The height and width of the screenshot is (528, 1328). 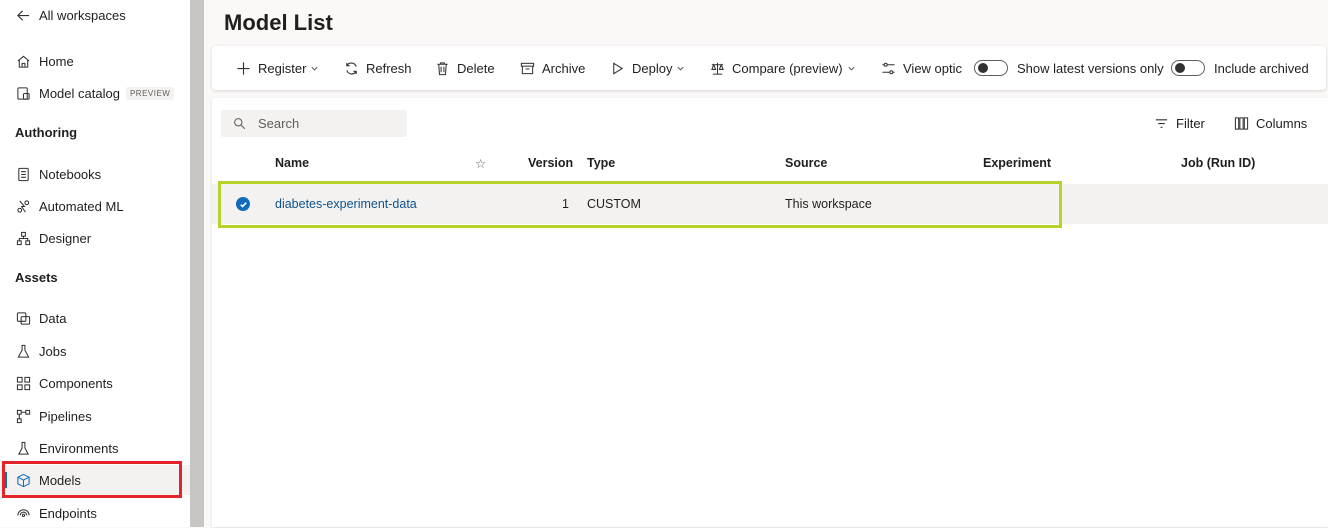 I want to click on sidebar-item-components: Components, so click(x=95, y=383).